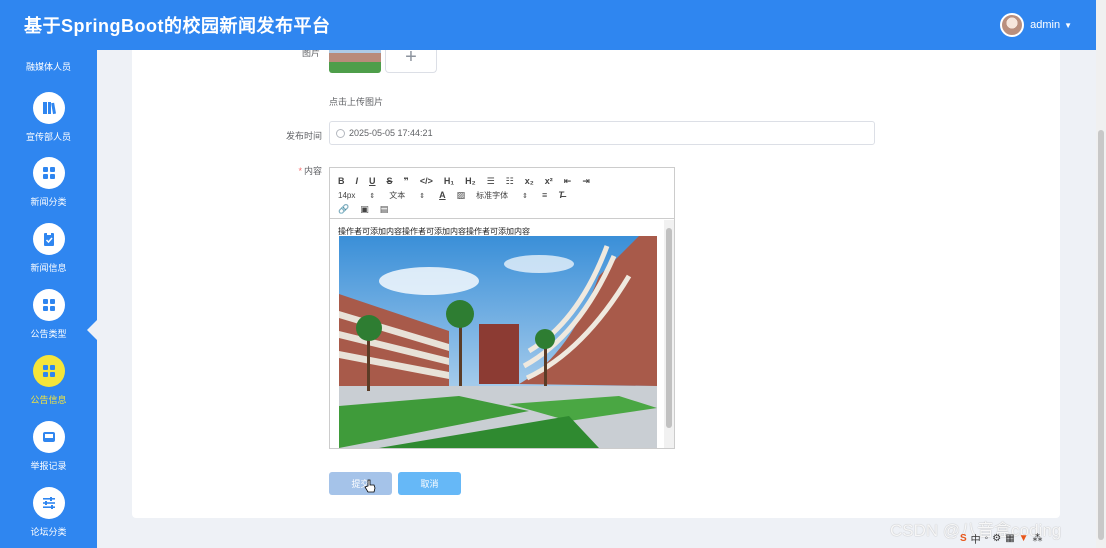 Image resolution: width=1106 pixels, height=548 pixels. I want to click on header2-button: H₂, so click(470, 181).